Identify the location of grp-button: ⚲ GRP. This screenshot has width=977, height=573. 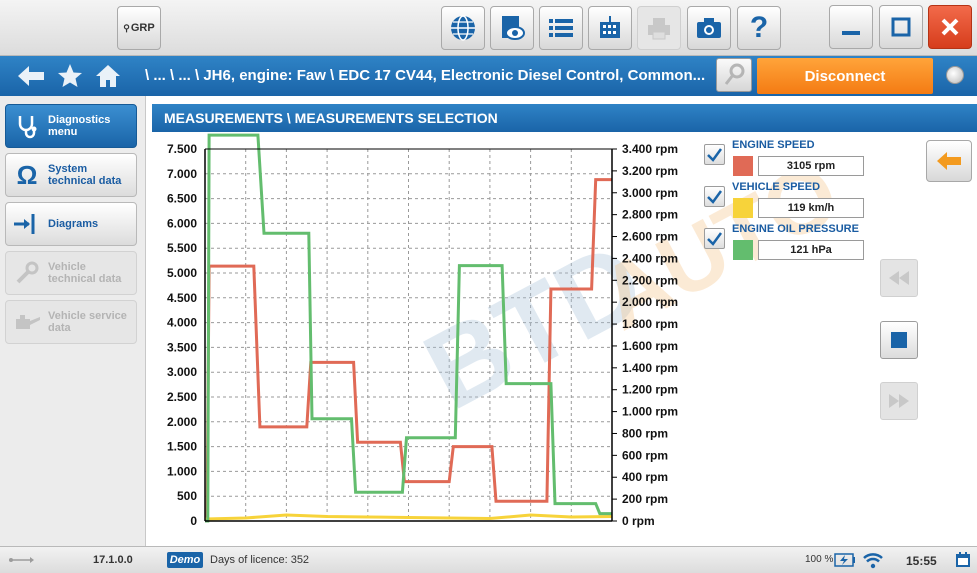
(139, 28).